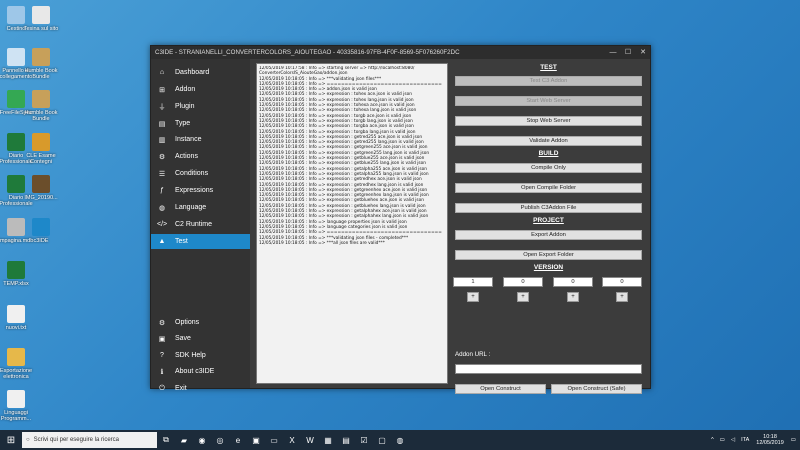 Image resolution: width=800 pixels, height=450 pixels. What do you see at coordinates (16, 328) in the screenshot?
I see `desktop-icon-label: nuovi.txt` at bounding box center [16, 328].